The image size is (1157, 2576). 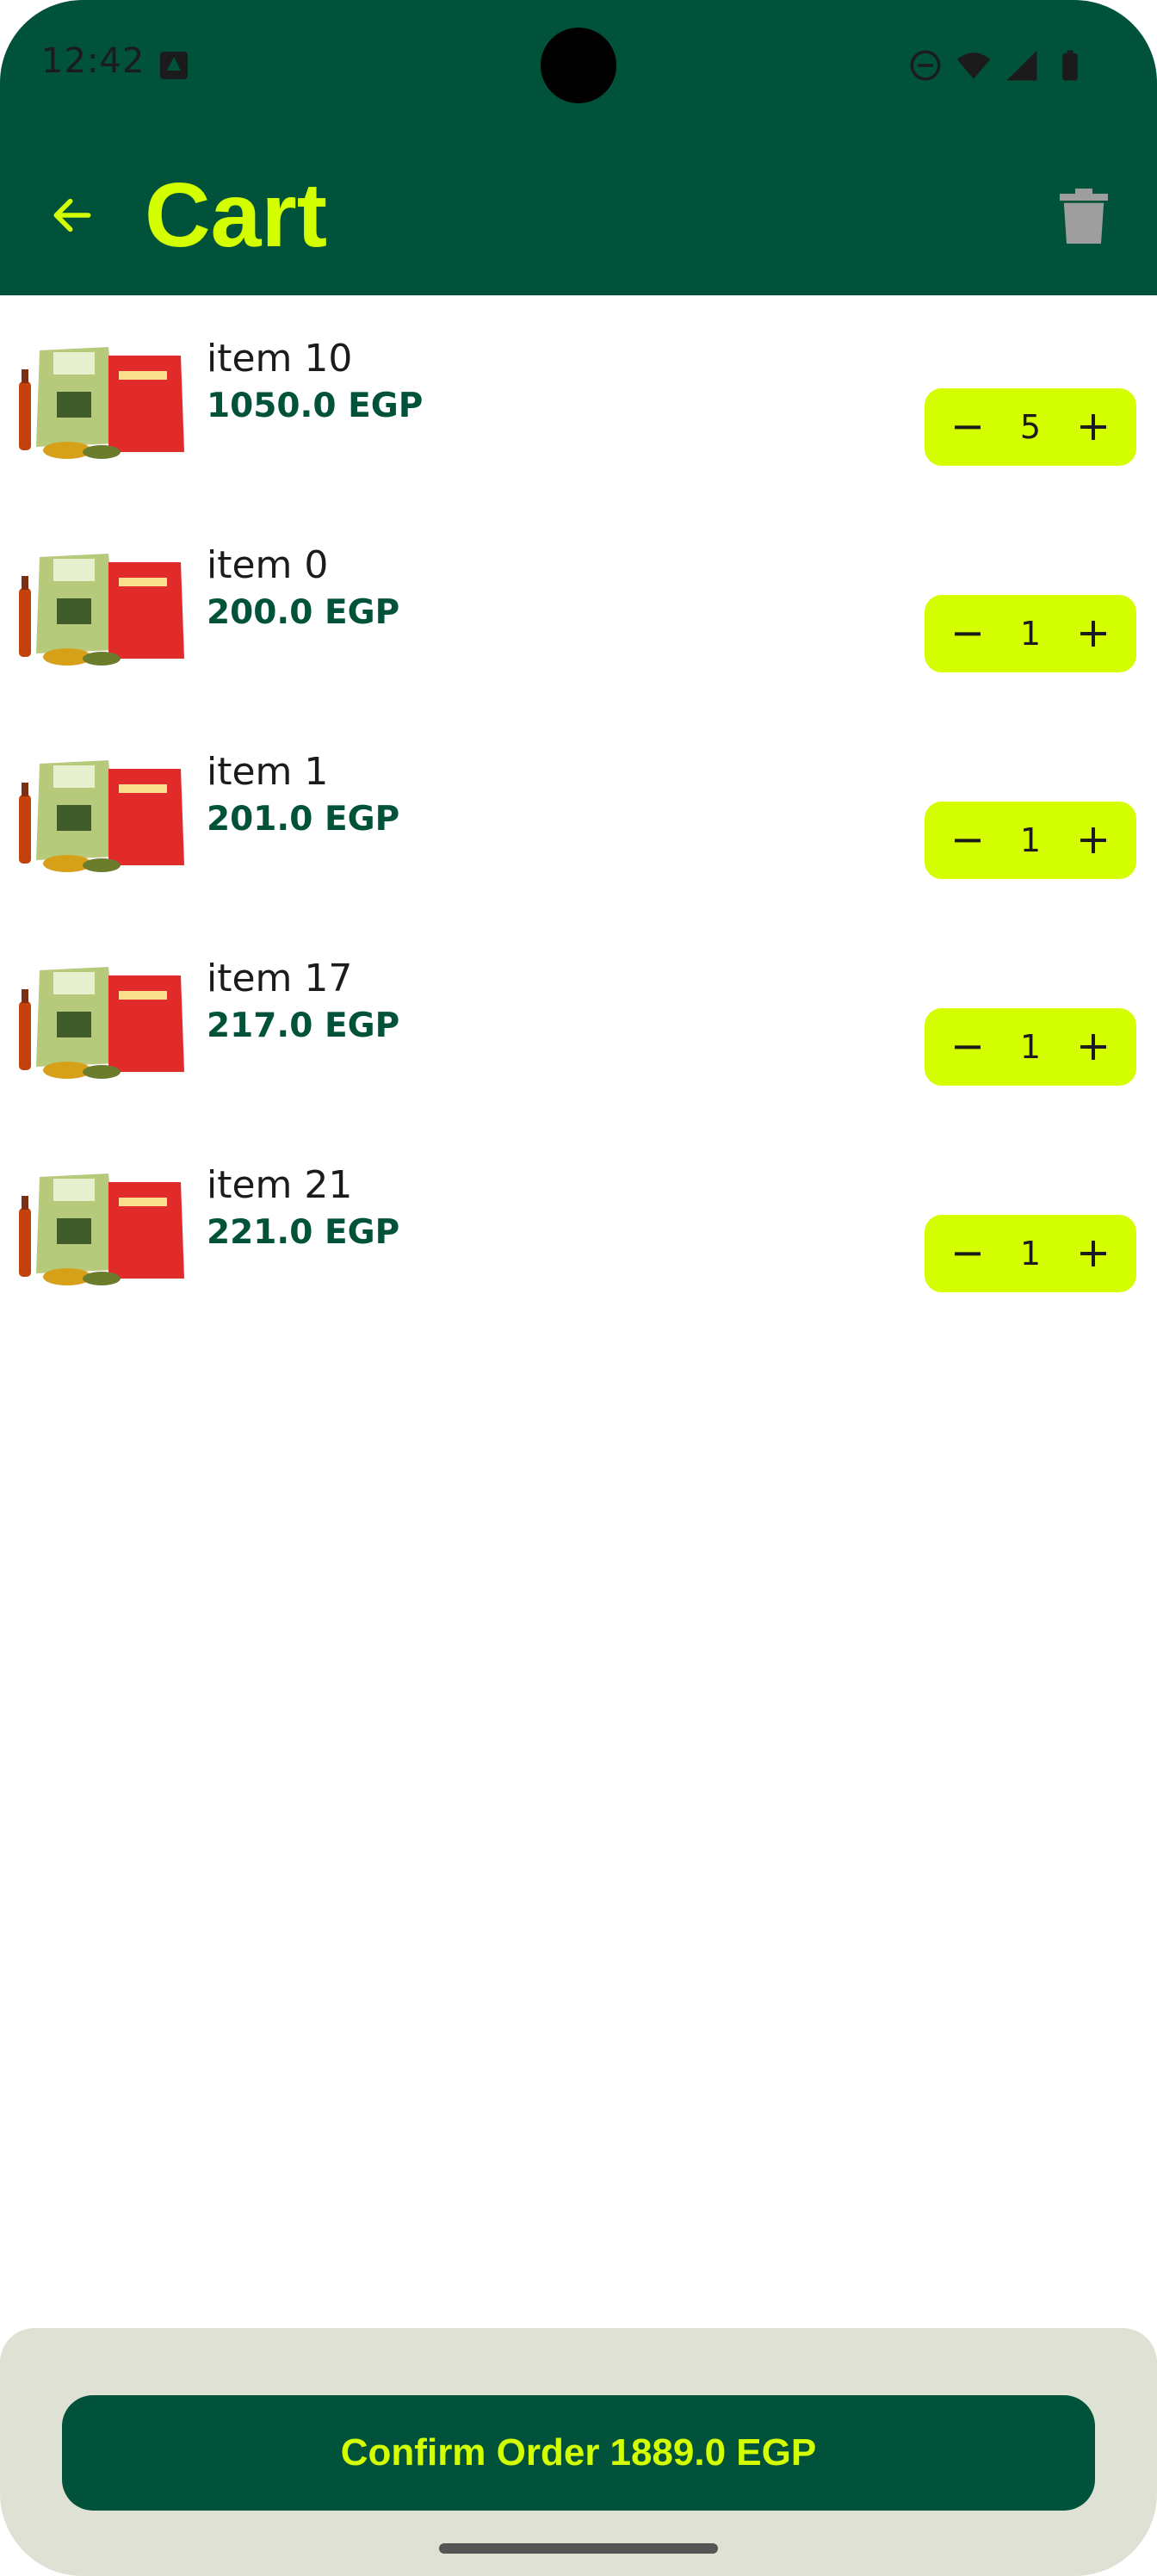 I want to click on cart-item: item 1 201.0 EGP 1, so click(x=579, y=812).